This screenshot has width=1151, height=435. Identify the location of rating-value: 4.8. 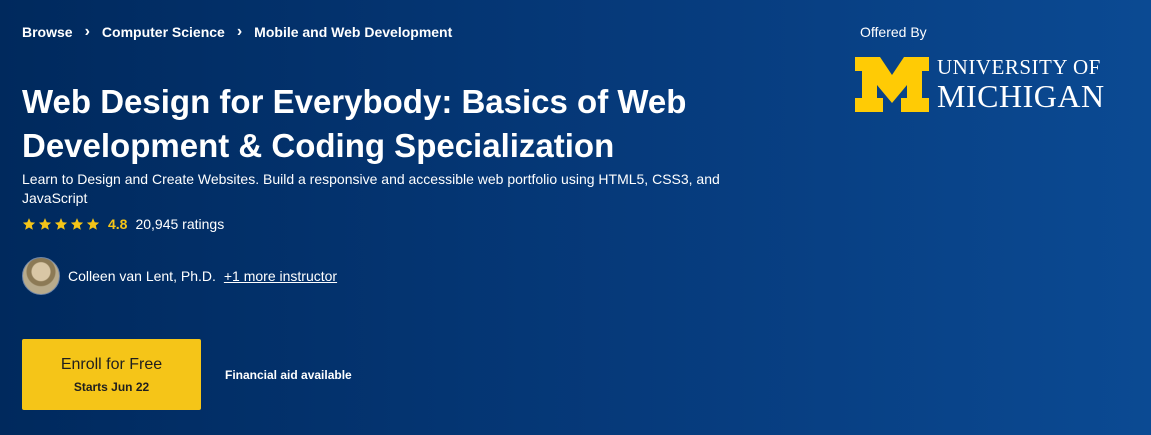
(118, 224).